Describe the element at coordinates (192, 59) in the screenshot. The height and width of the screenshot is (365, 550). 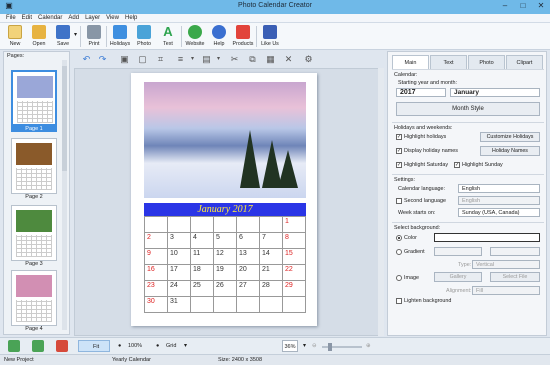
I see `align-dropdown-icon: ▾` at that location.